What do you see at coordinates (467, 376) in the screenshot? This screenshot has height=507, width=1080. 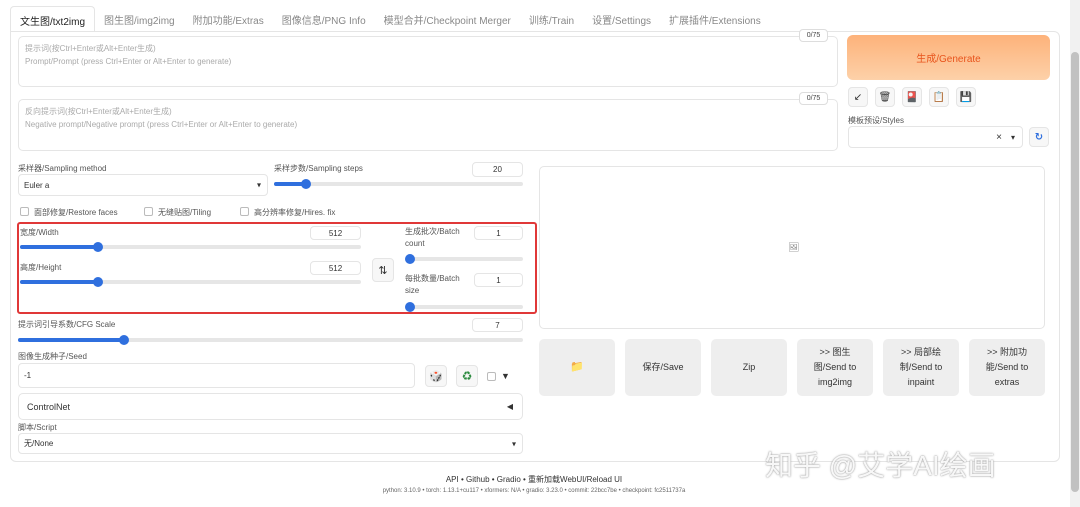 I see `reuse-seed-button: ♻` at bounding box center [467, 376].